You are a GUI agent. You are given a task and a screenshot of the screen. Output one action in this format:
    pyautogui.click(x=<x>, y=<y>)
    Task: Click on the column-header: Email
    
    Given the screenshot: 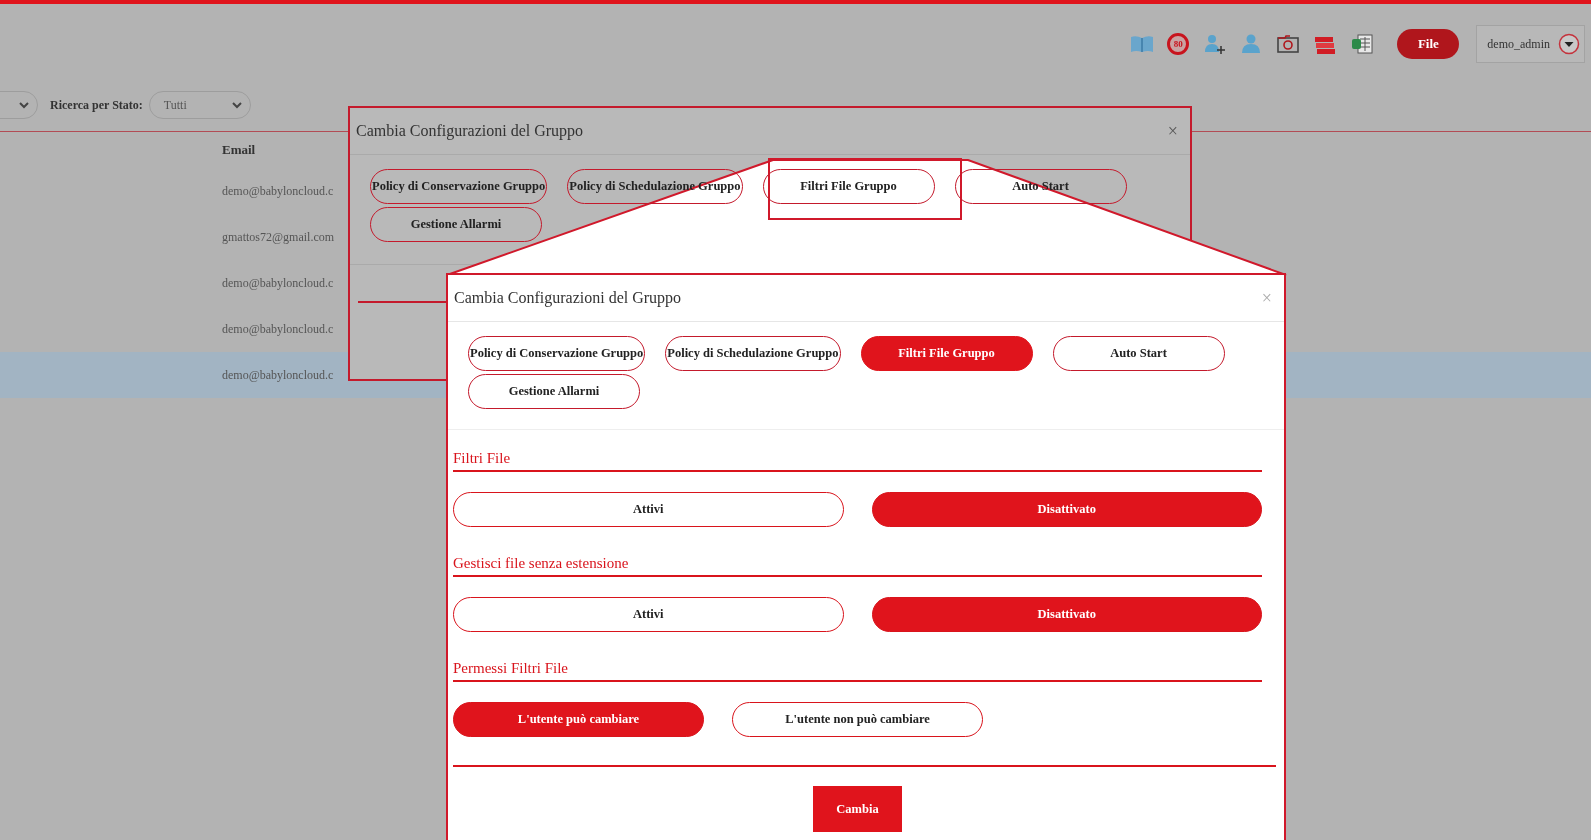 What is the action you would take?
    pyautogui.click(x=239, y=150)
    